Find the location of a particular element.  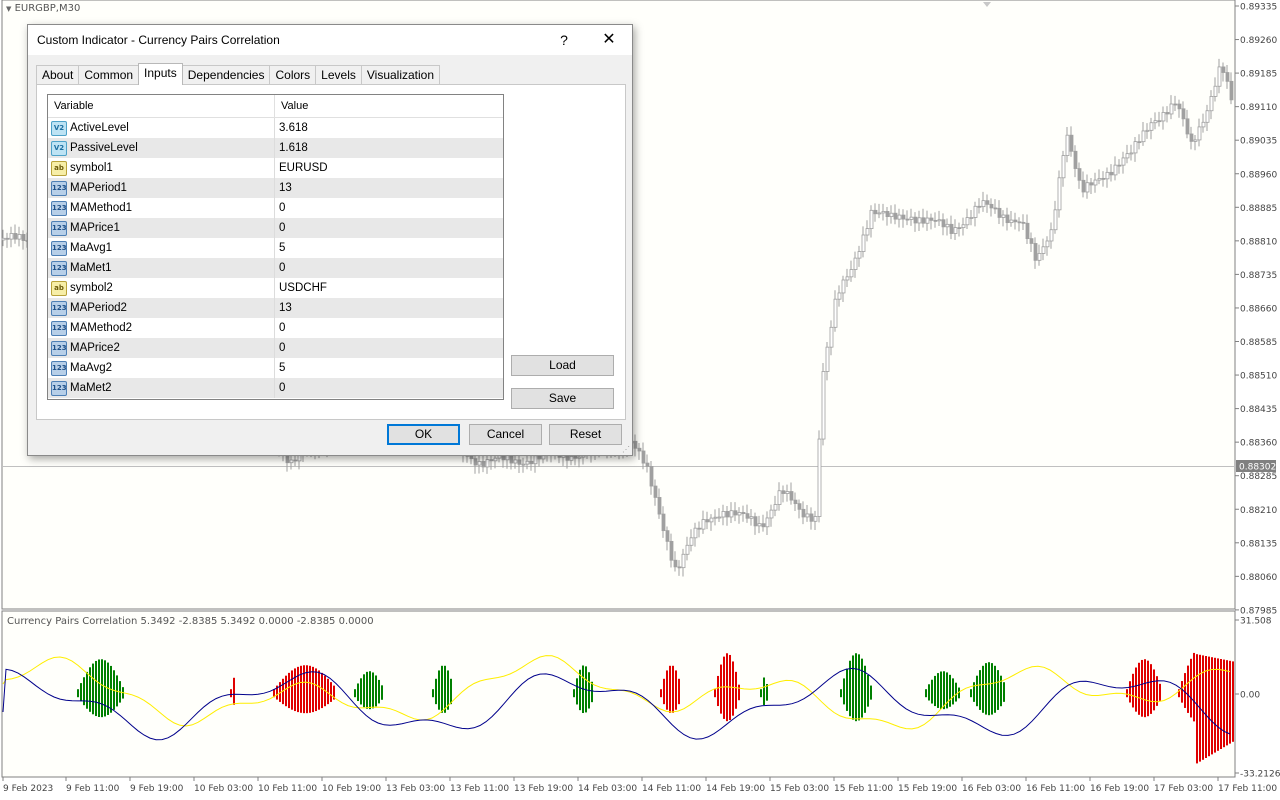

column-header-value: Value is located at coordinates (387, 106).